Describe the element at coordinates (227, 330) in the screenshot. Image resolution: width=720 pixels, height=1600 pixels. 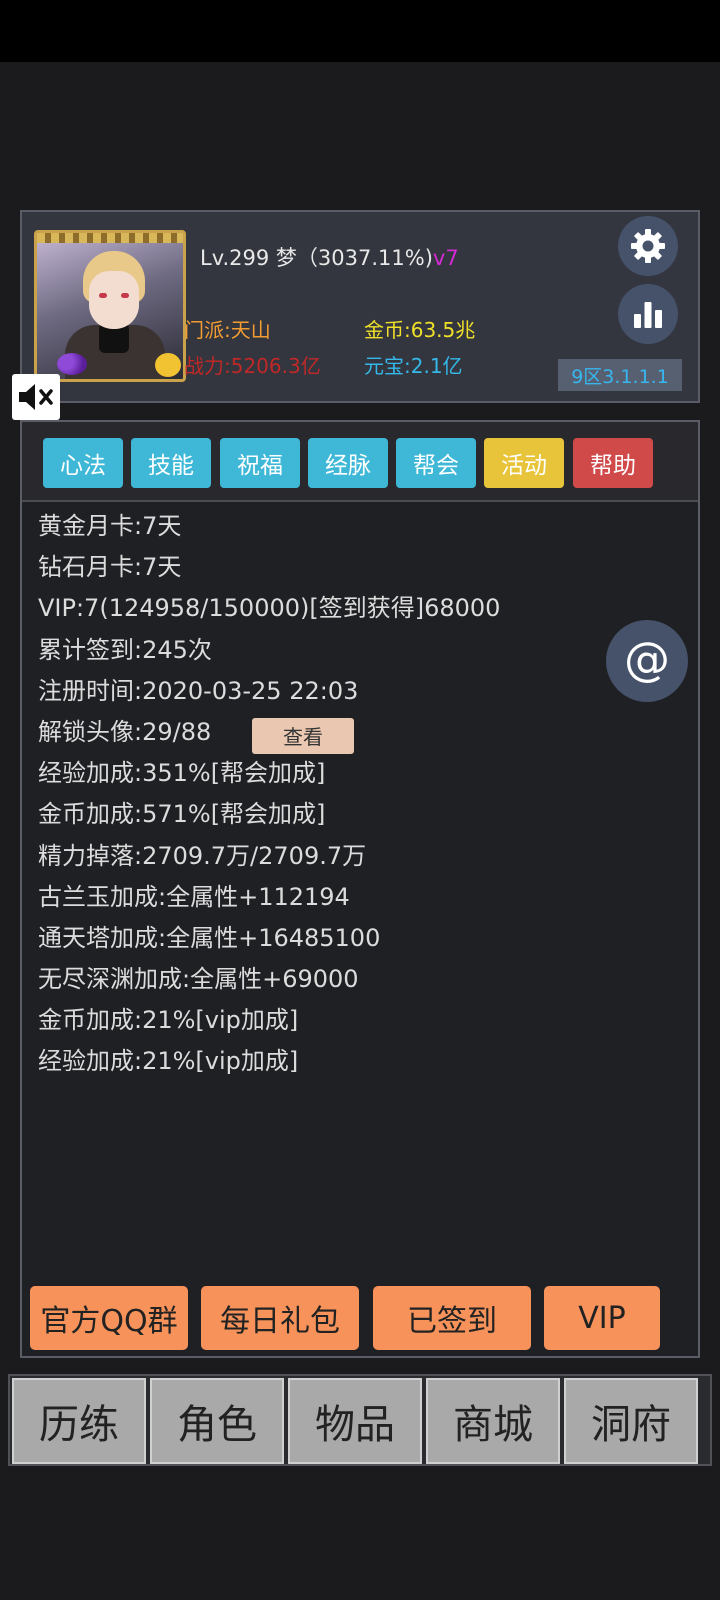
I see `player-sect: 门派:天山` at that location.